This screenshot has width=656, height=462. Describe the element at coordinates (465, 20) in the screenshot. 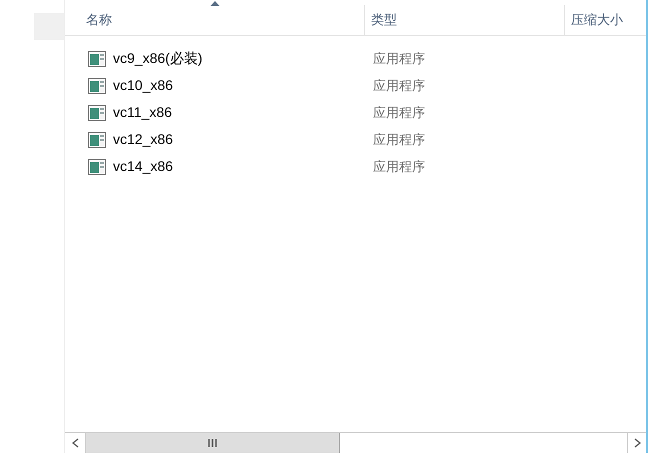

I see `column-header: 类型` at that location.